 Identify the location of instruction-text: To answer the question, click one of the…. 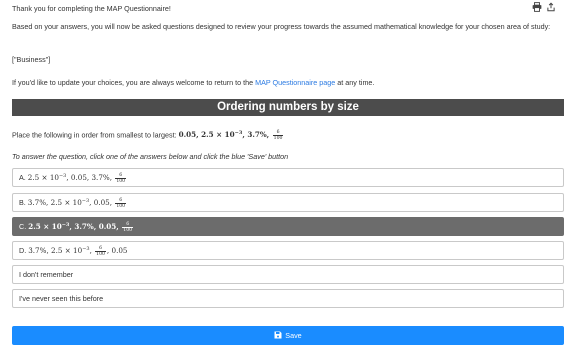
(150, 156).